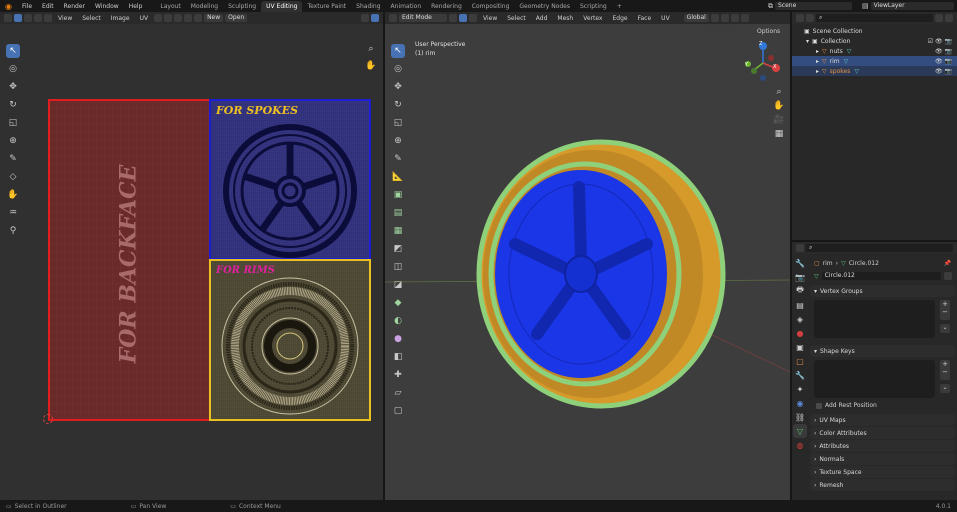 This screenshot has width=957, height=512. I want to click on pin-properties-icon: 📌, so click(947, 263).